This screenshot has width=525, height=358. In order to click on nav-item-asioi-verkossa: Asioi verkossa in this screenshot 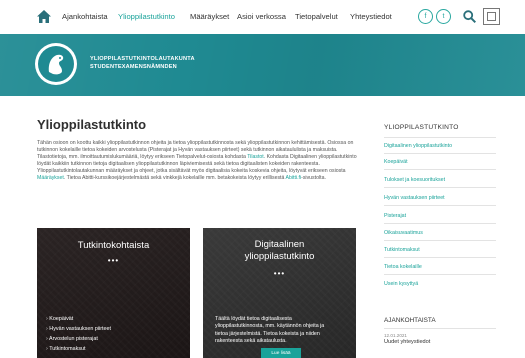, I will do `click(261, 16)`.